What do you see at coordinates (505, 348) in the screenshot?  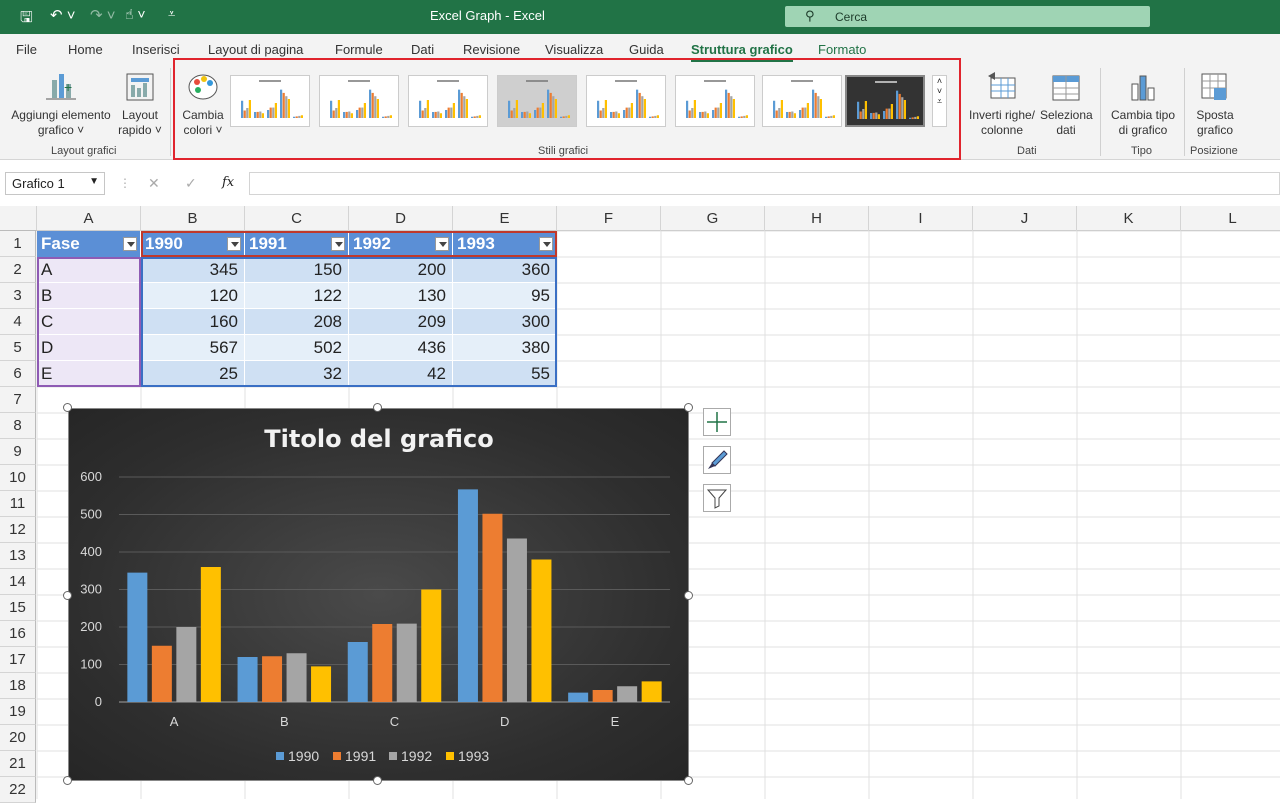 I see `value-cell: 380` at bounding box center [505, 348].